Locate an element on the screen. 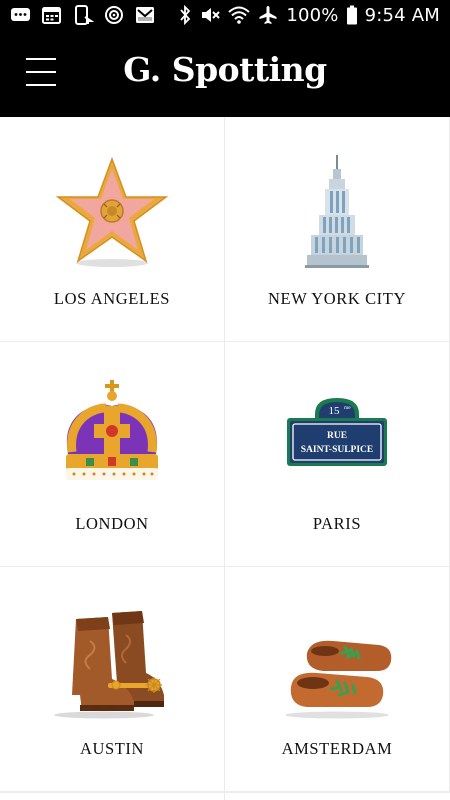 The width and height of the screenshot is (450, 800). grid-bottom-edge is located at coordinates (225, 796).